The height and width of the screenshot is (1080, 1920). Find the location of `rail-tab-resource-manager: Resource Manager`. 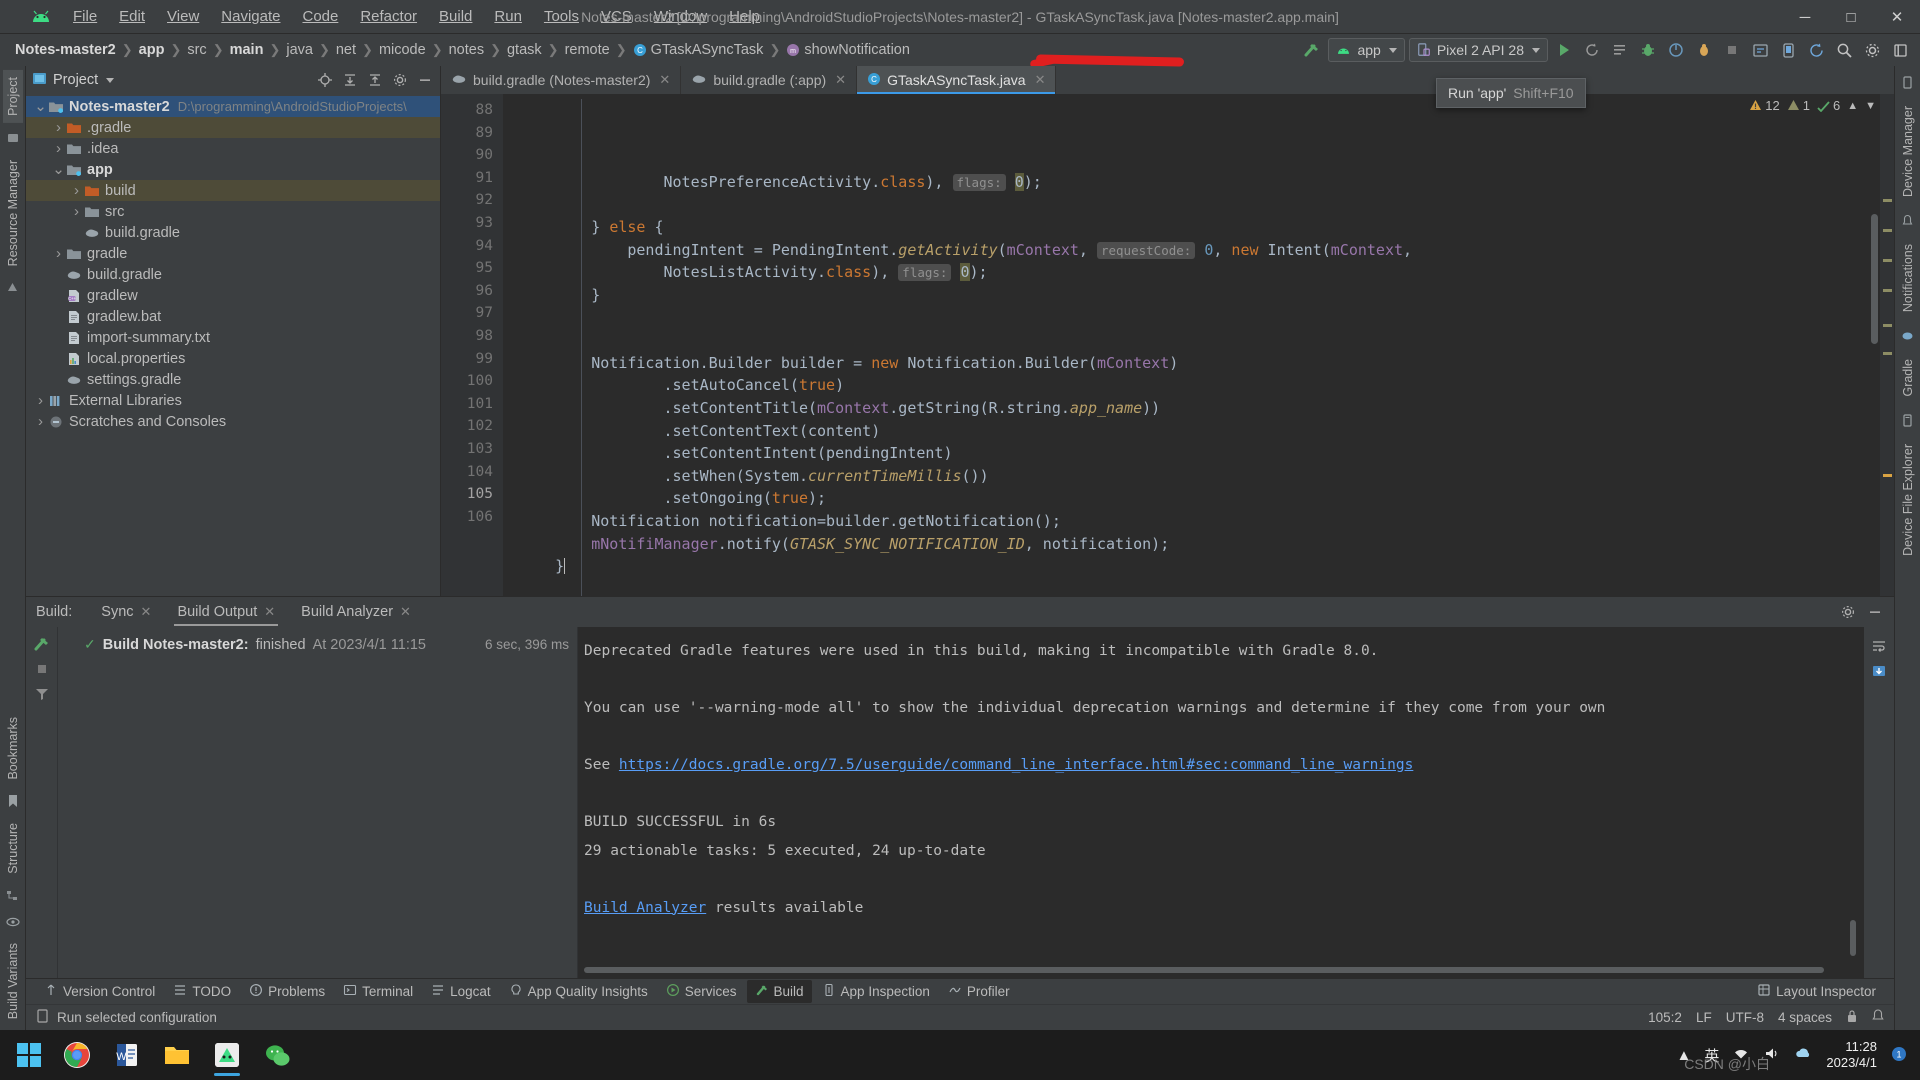

rail-tab-resource-manager: Resource Manager is located at coordinates (13, 213).